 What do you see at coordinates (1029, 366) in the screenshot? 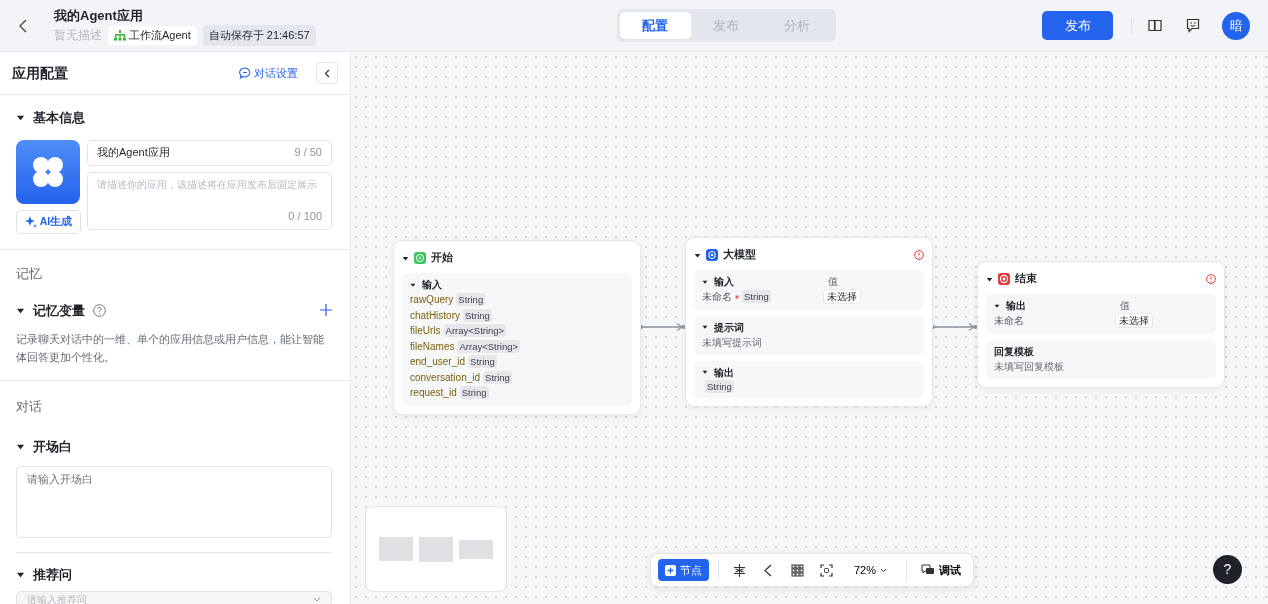
I see `placeholder-text: 未填写回复模板` at bounding box center [1029, 366].